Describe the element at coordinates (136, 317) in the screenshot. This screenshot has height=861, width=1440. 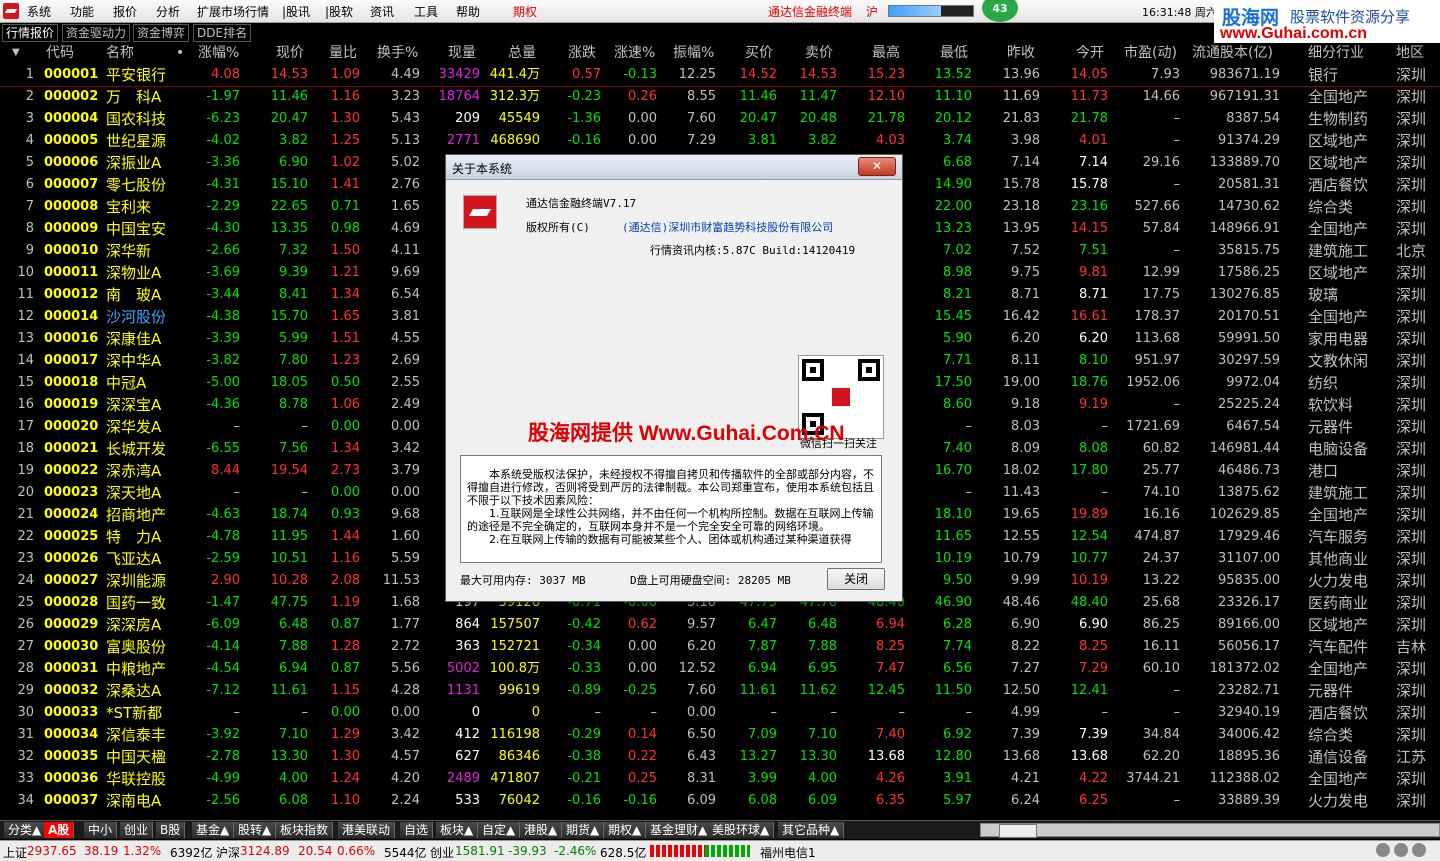
I see `stock-name: 沙河股份` at that location.